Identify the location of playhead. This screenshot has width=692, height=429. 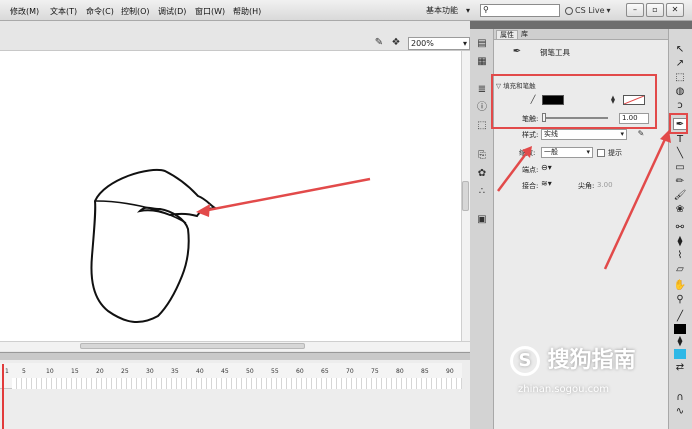
(5, 396).